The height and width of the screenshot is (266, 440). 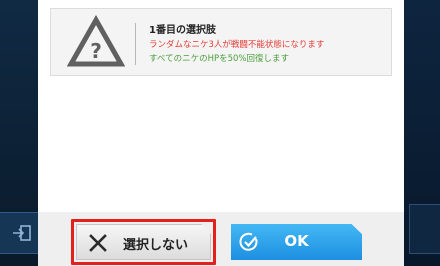 I want to click on ok-button: OK, so click(x=296, y=242).